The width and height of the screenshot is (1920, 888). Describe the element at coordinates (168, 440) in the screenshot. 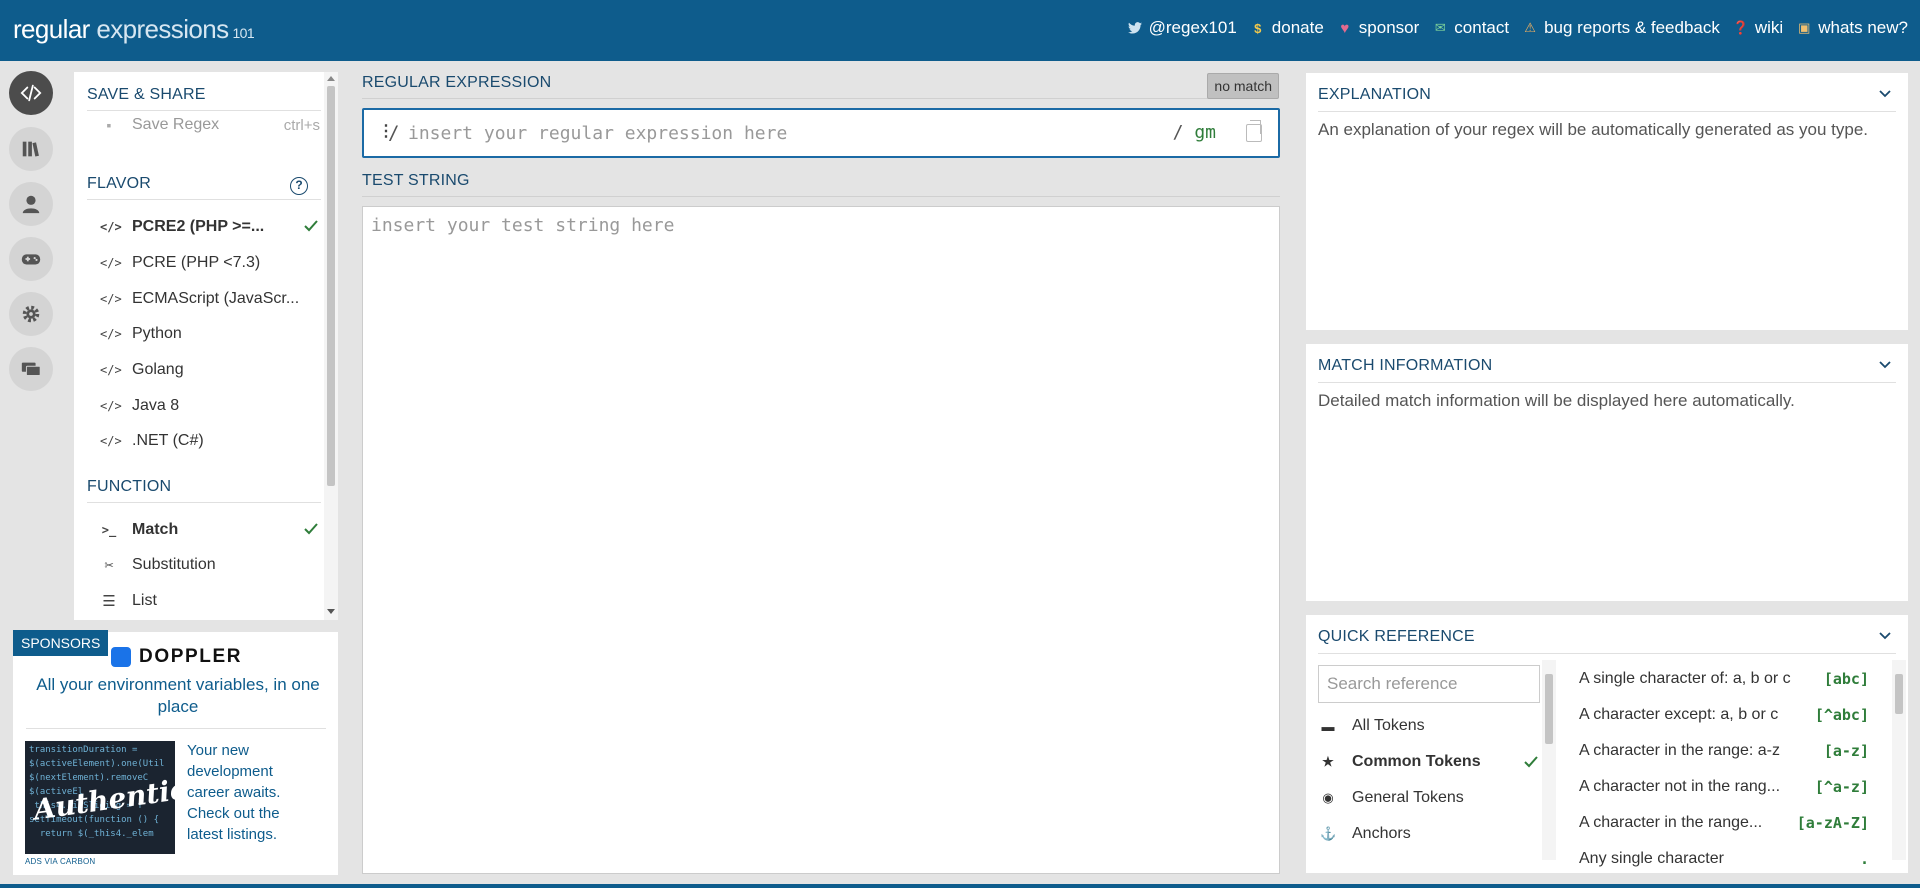

I see `flavor-label: .NET (C#)` at that location.